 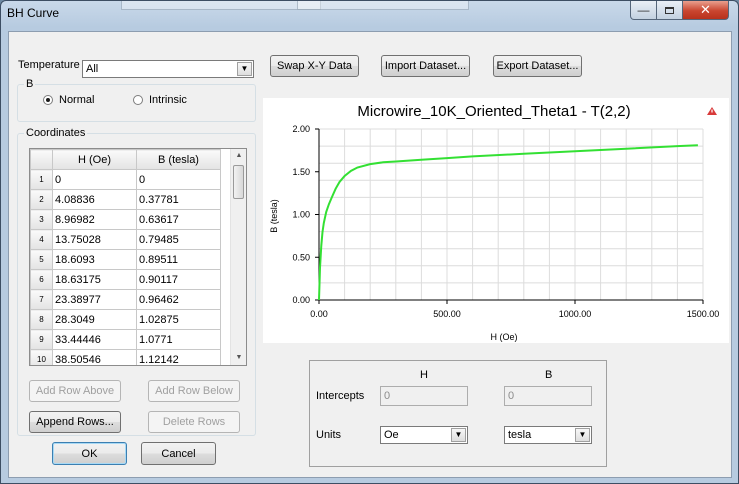 What do you see at coordinates (238, 182) in the screenshot?
I see `scroll-thumb` at bounding box center [238, 182].